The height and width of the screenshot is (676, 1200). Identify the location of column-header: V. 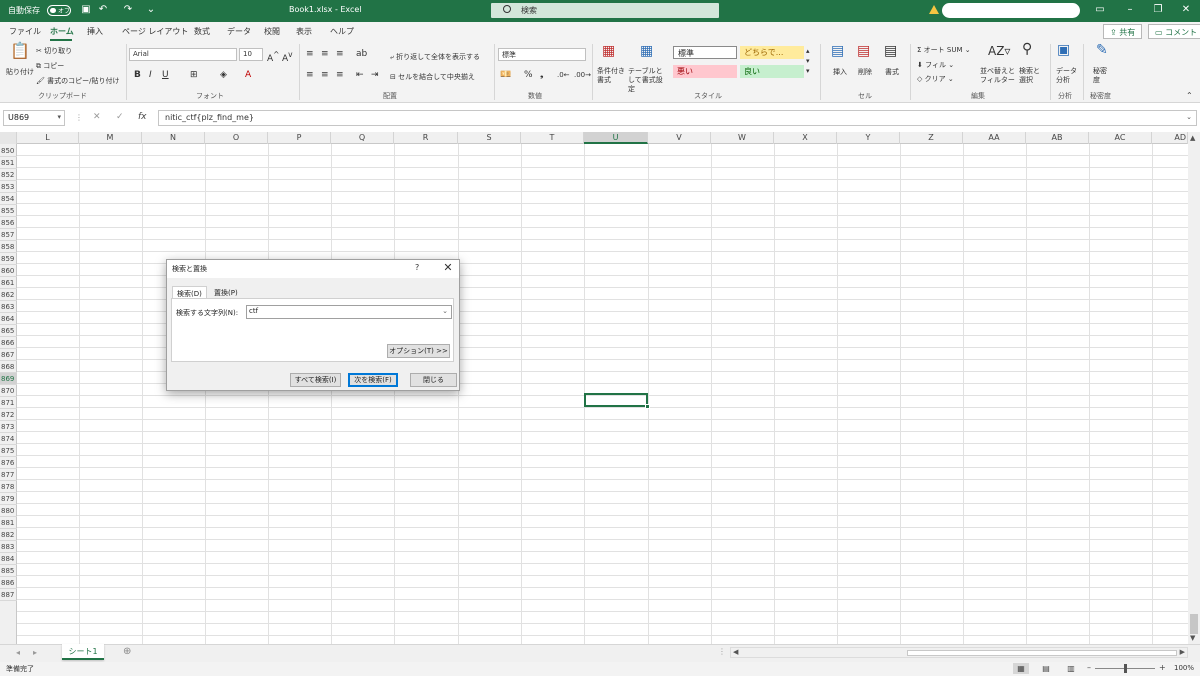
(679, 138).